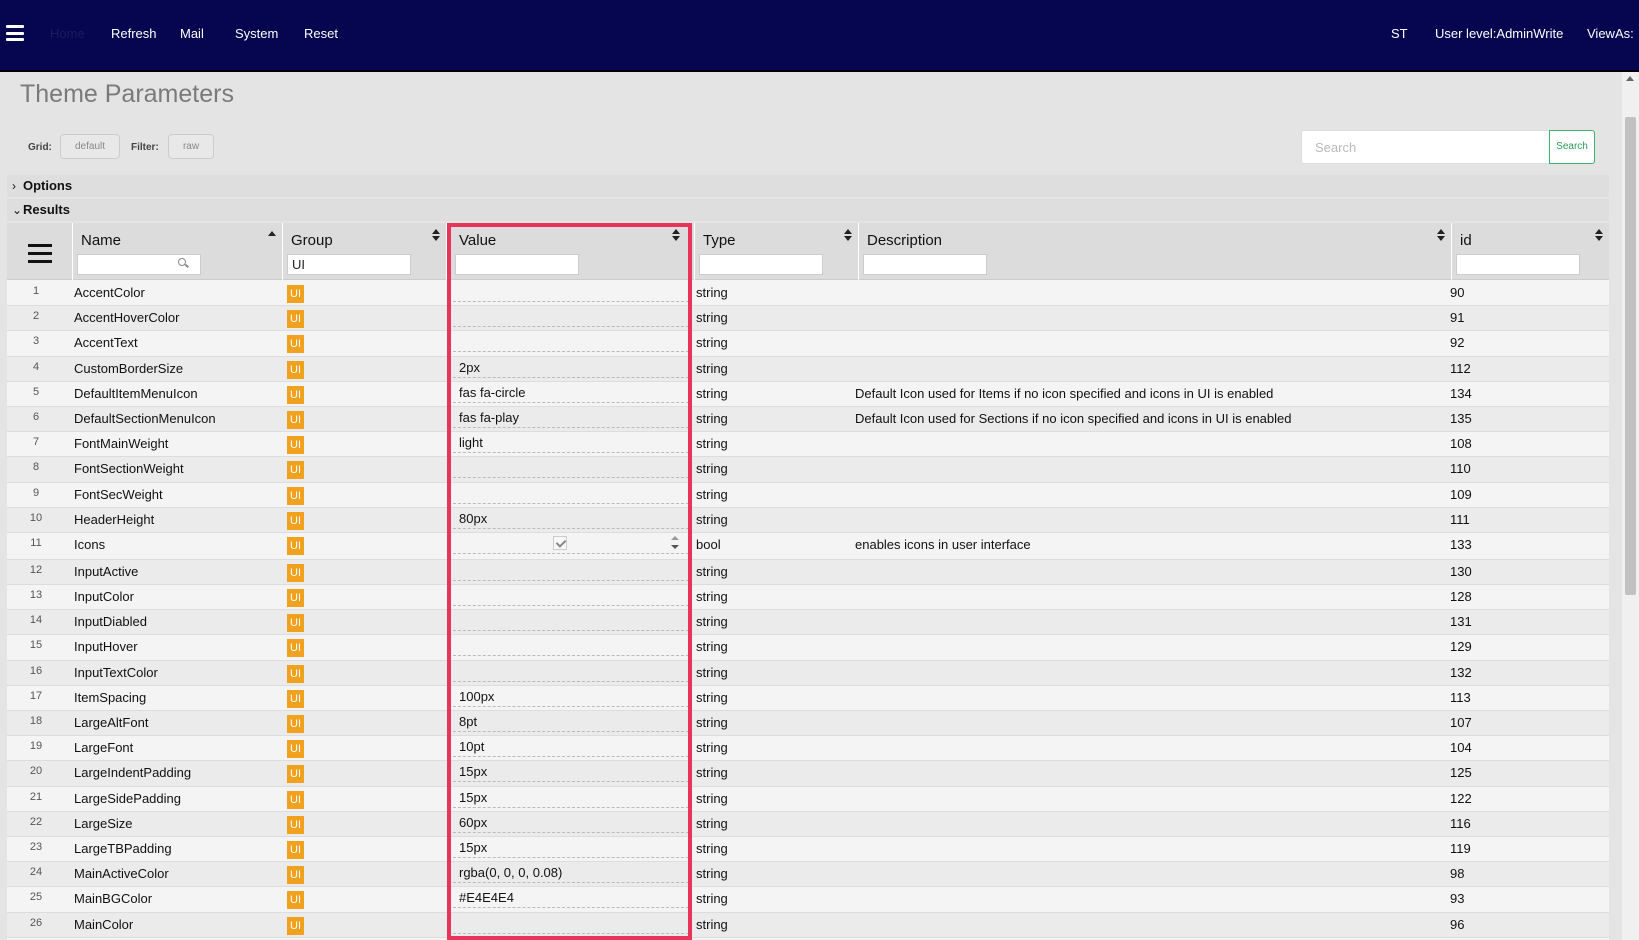  I want to click on value-cell: 60px, so click(571, 823).